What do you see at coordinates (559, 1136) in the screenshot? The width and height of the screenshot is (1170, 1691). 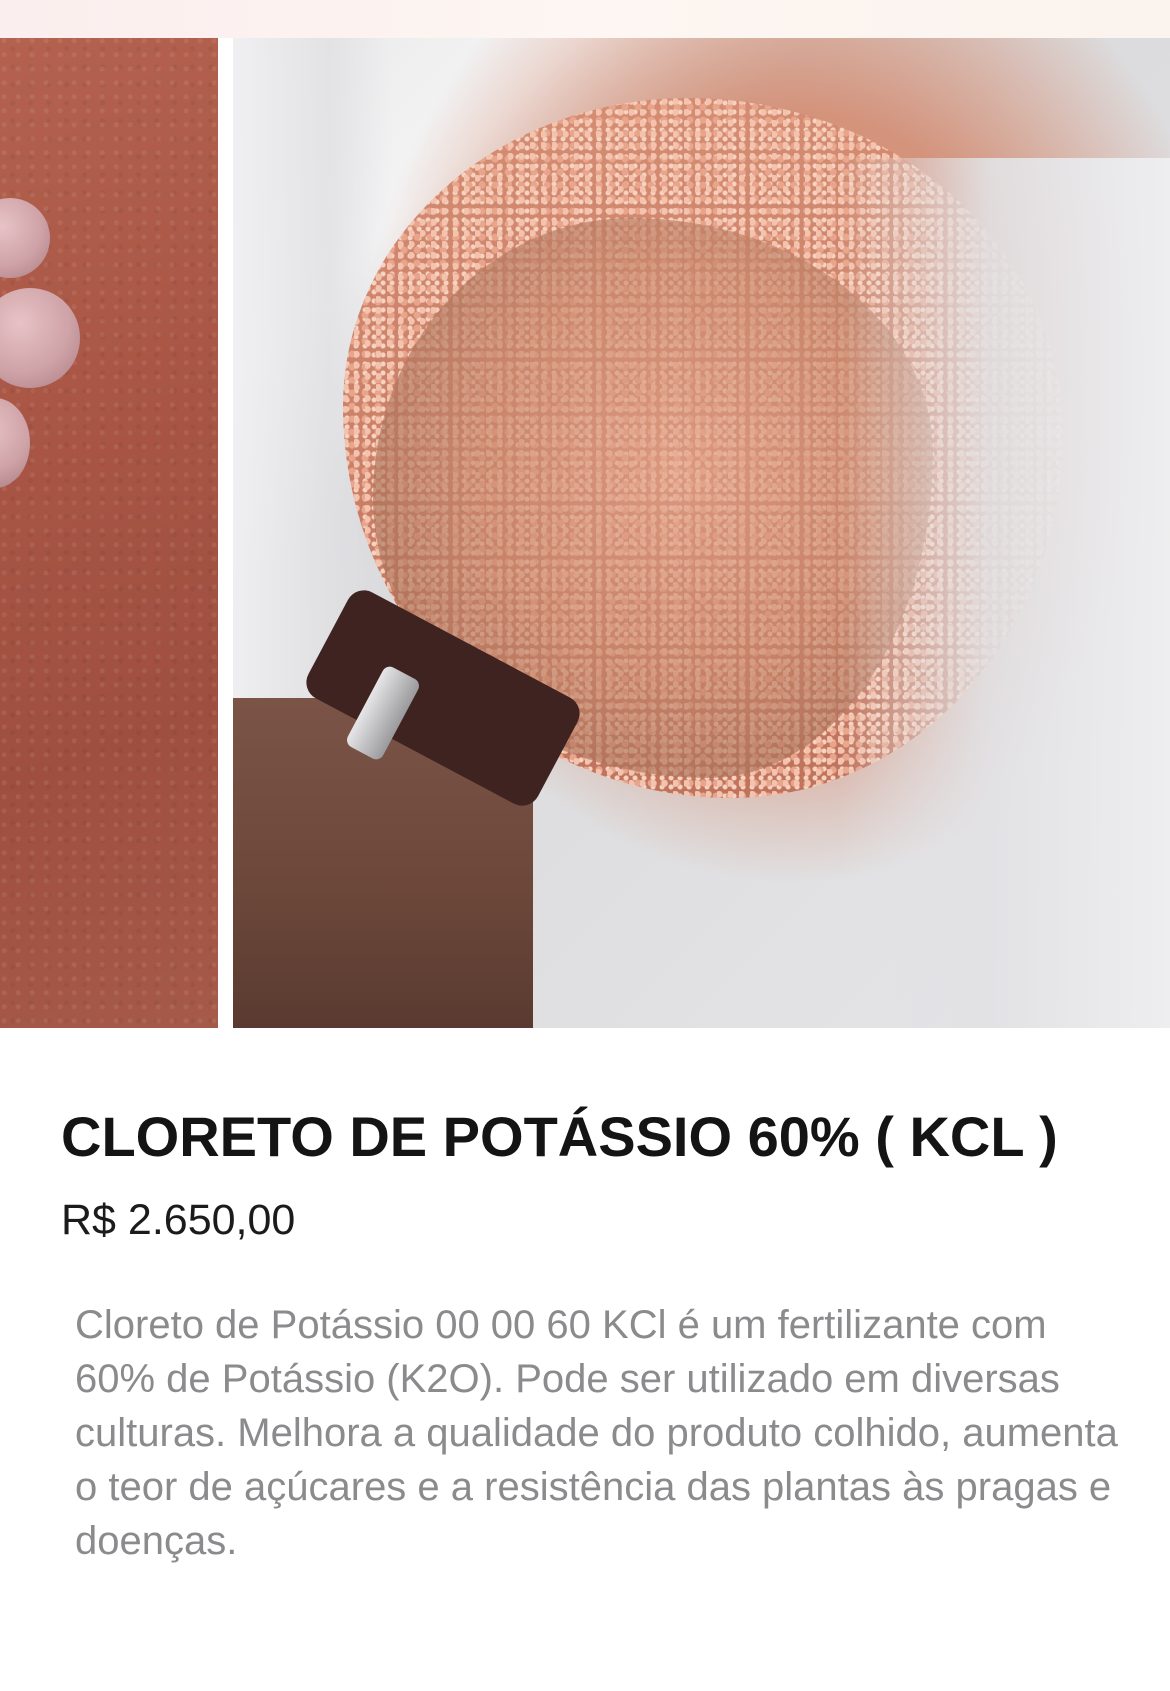 I see `product-title: CLORETO DE POTÁSSIO 60% ( KCL )` at bounding box center [559, 1136].